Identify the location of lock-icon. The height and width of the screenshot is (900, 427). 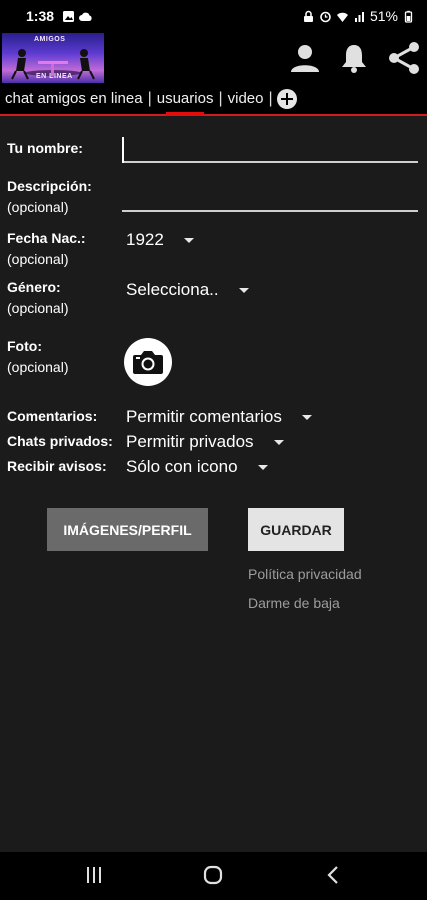
(308, 16).